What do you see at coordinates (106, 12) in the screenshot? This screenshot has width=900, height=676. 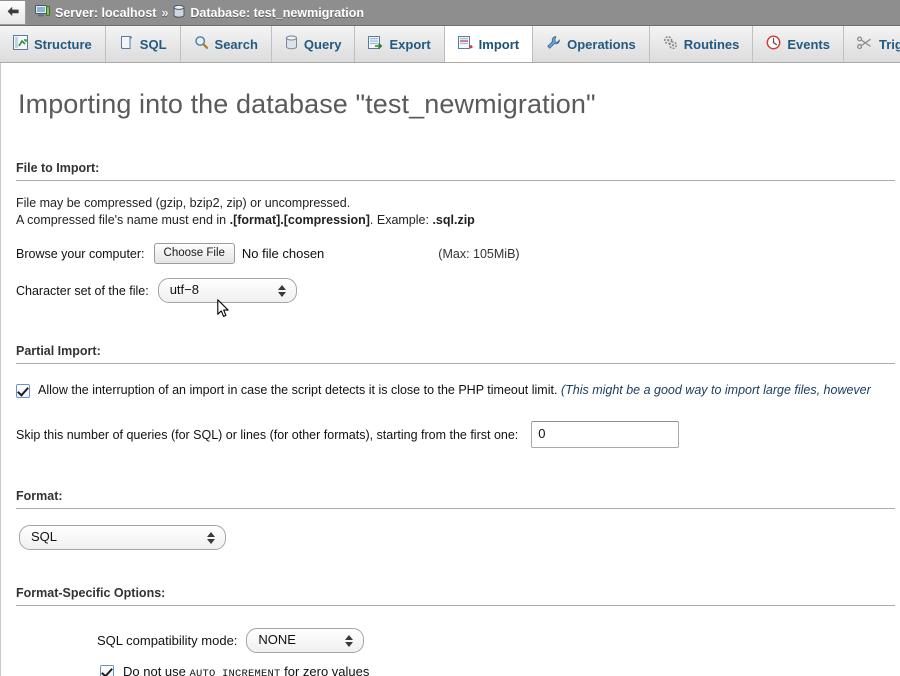 I see `breadcrumb-server-label: Server: localhost` at bounding box center [106, 12].